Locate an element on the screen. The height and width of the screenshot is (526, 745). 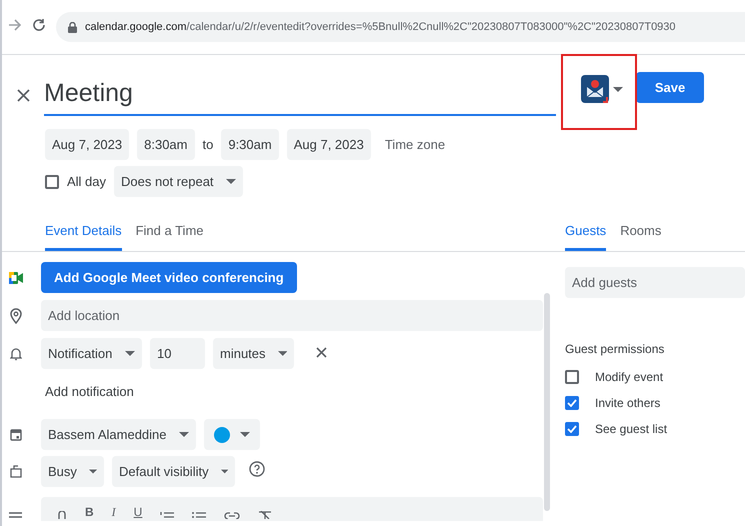
guest-permissions-heading: Guest permissions is located at coordinates (615, 349).